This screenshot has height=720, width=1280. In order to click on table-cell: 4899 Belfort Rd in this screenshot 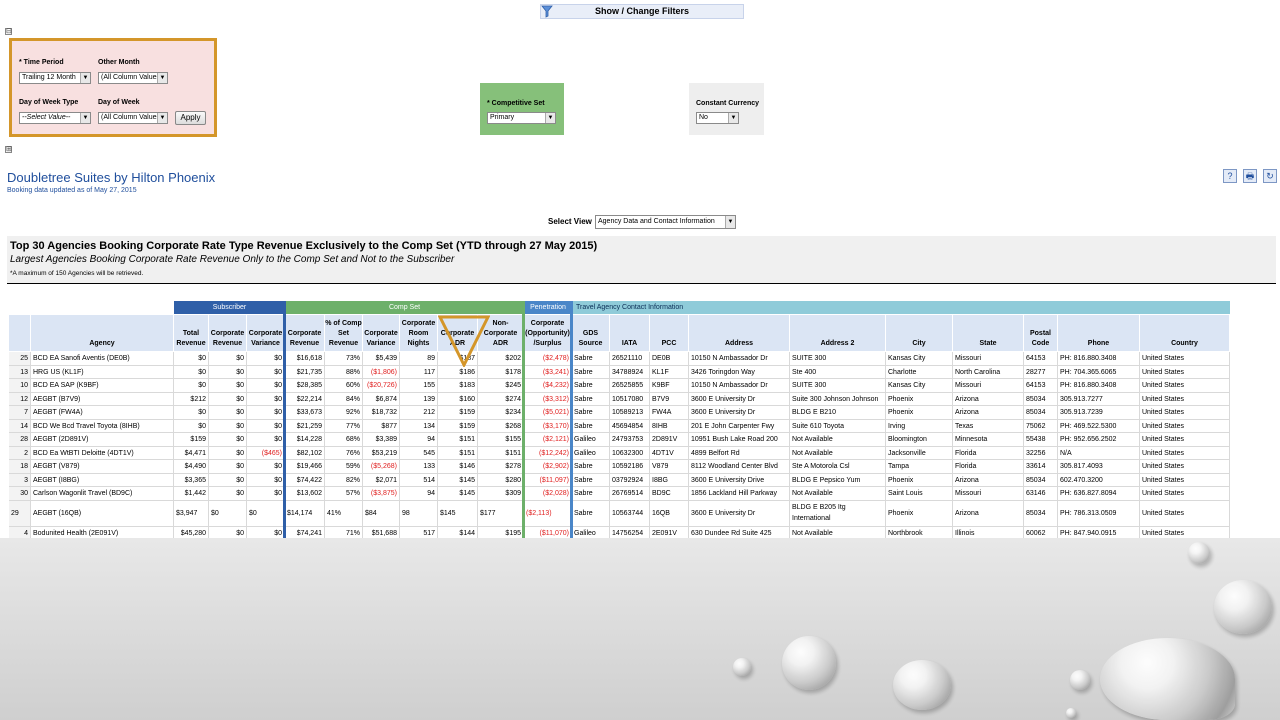, I will do `click(739, 453)`.